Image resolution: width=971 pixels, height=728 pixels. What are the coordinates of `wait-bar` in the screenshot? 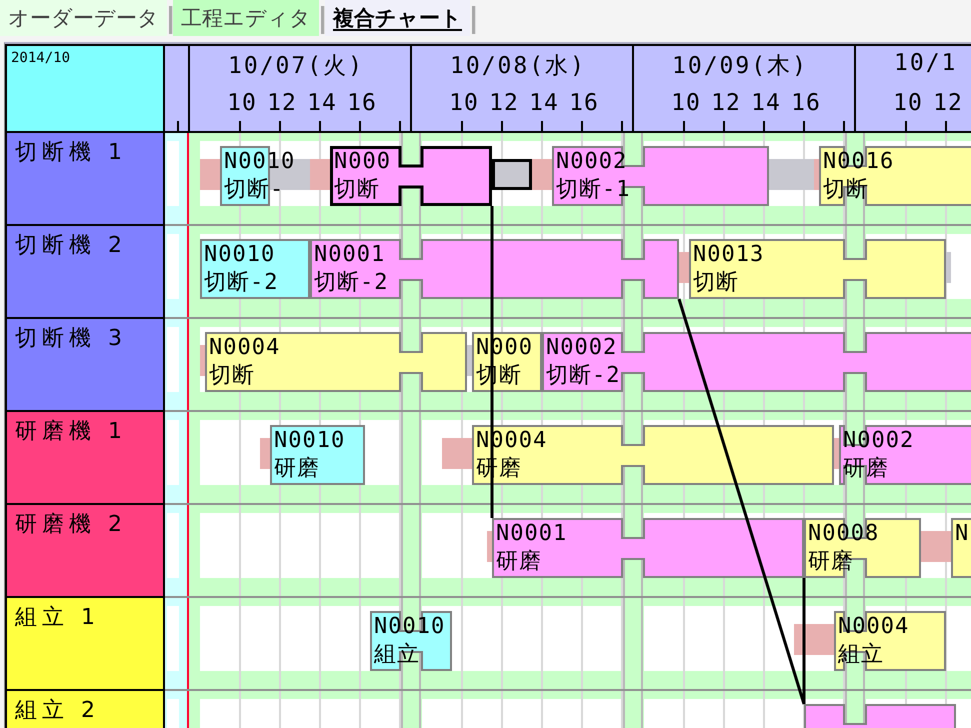 It's located at (512, 174).